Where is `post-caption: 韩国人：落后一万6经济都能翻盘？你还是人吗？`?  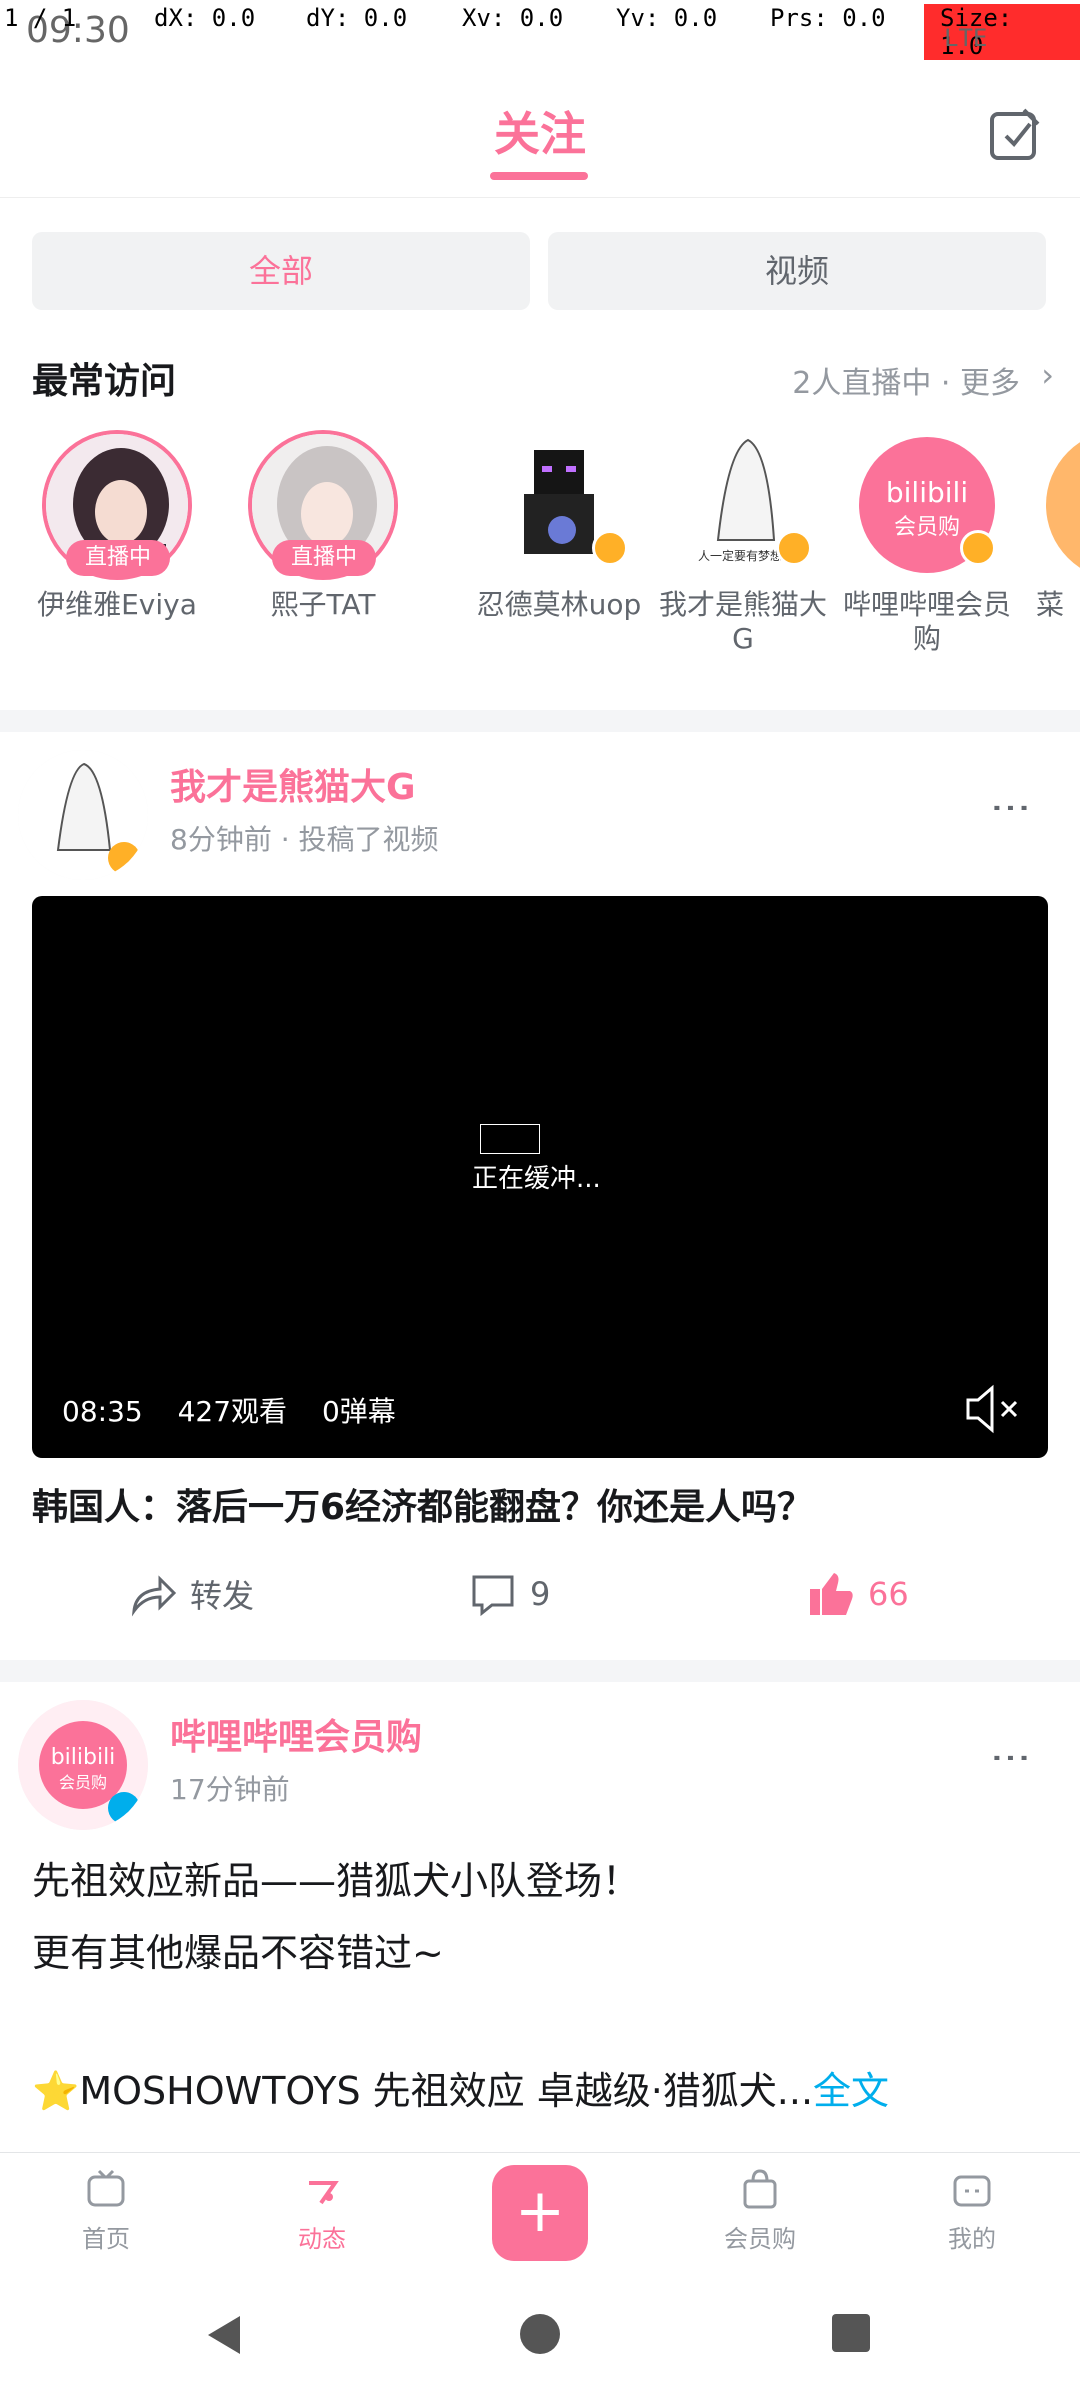 post-caption: 韩国人：落后一万6经济都能翻盘？你还是人吗？ is located at coordinates (422, 1504).